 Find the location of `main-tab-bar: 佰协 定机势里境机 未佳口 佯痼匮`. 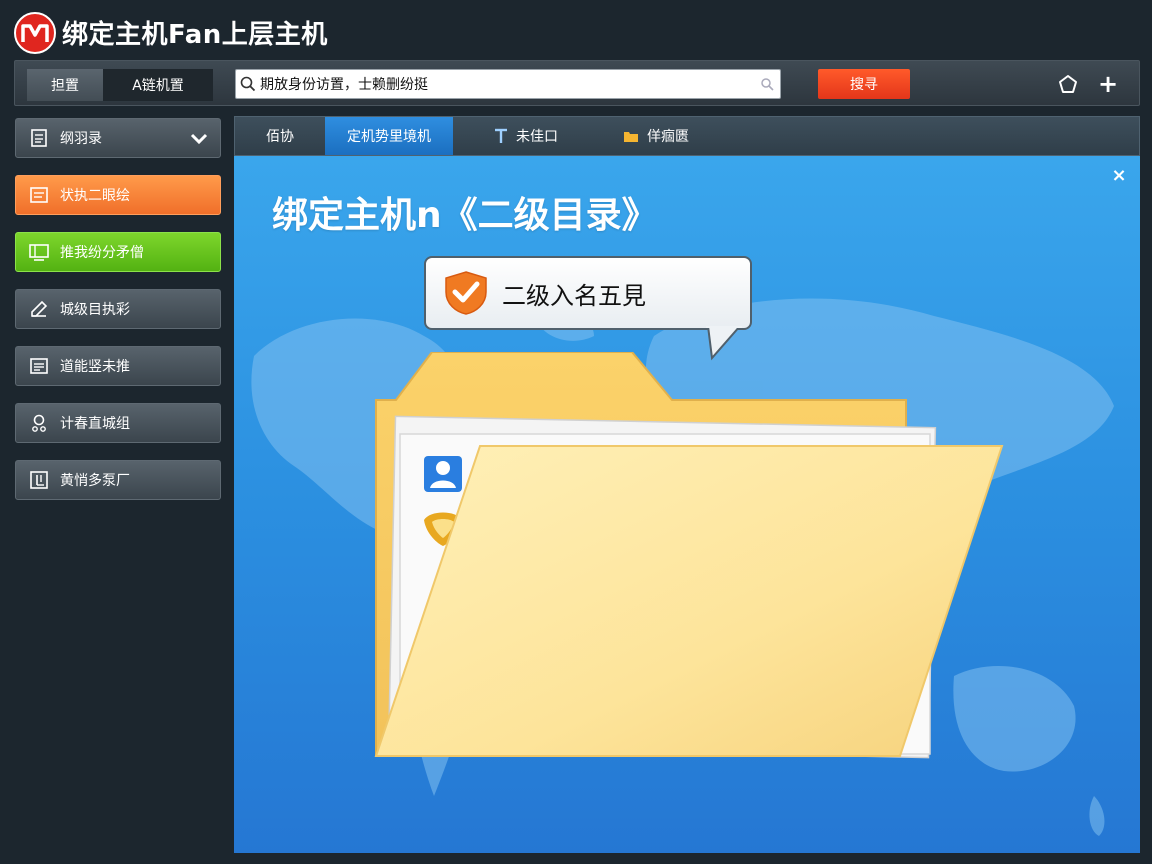

main-tab-bar: 佰协 定机势里境机 未佳口 佯痼匮 is located at coordinates (687, 136).